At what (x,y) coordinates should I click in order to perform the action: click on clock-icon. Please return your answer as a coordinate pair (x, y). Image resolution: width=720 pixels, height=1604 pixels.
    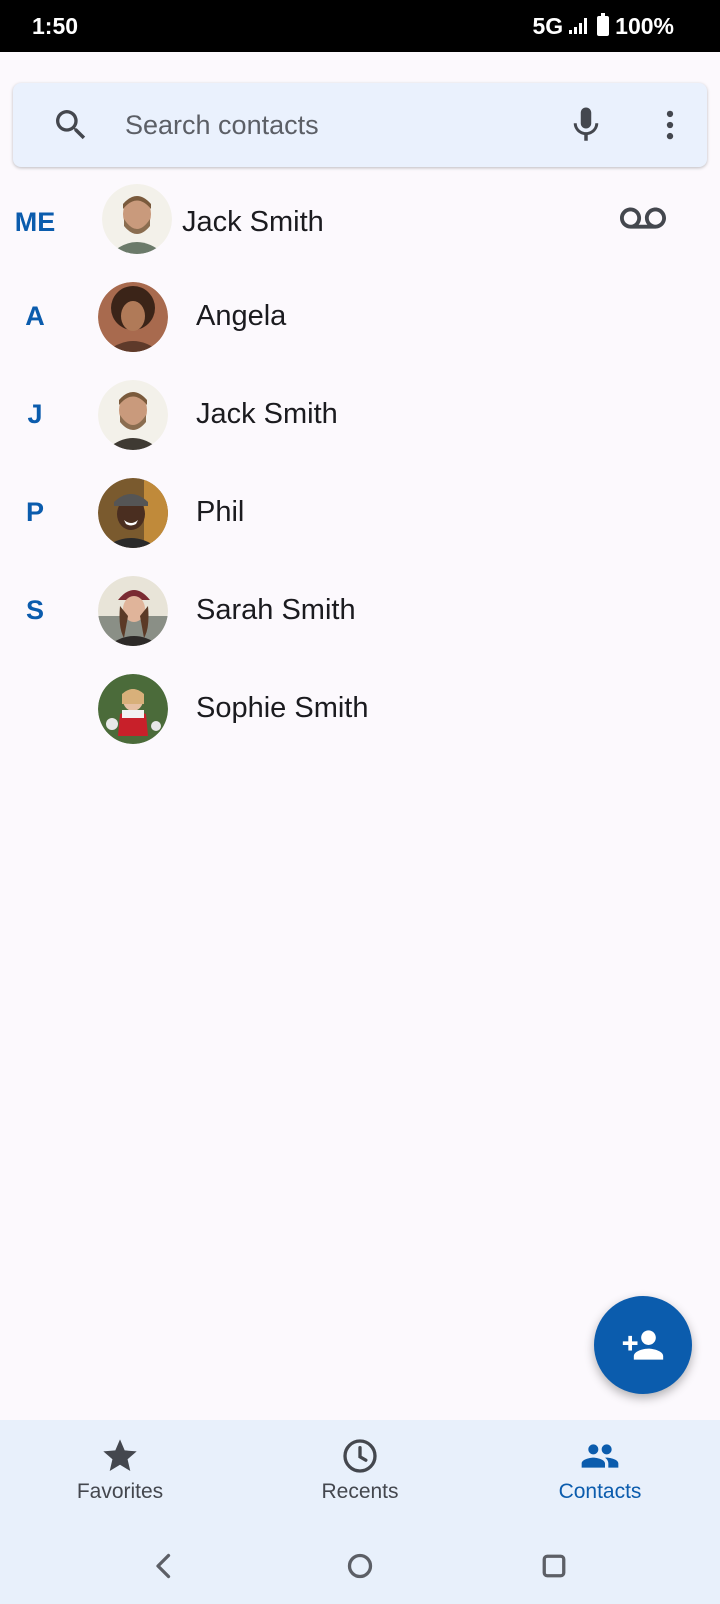
    Looking at the image, I should click on (360, 1456).